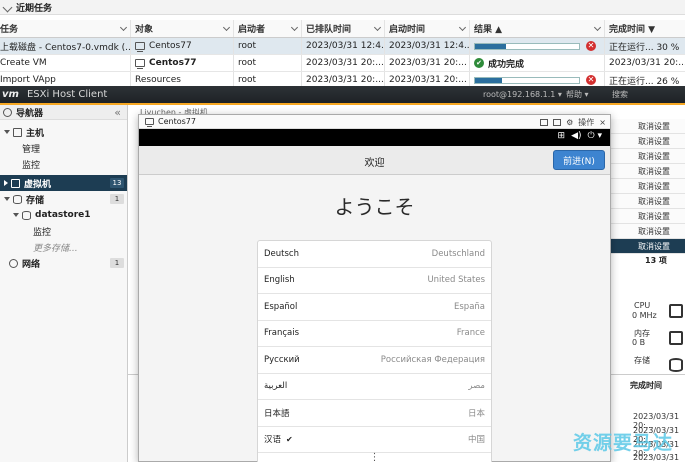 The width and height of the screenshot is (685, 462). I want to click on welcome-heading: ようこそ, so click(374, 207).